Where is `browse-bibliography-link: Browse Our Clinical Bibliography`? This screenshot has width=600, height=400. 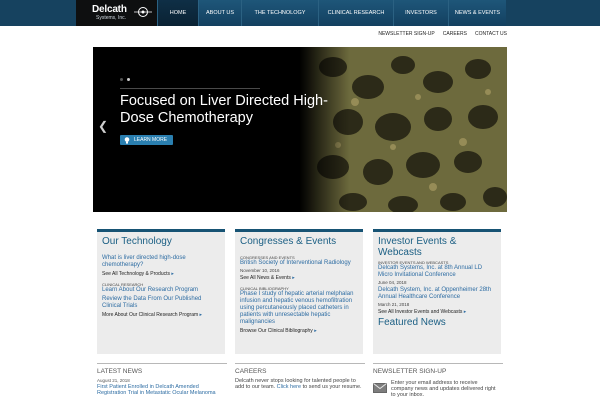 browse-bibliography-link: Browse Our Clinical Bibliography is located at coordinates (299, 331).